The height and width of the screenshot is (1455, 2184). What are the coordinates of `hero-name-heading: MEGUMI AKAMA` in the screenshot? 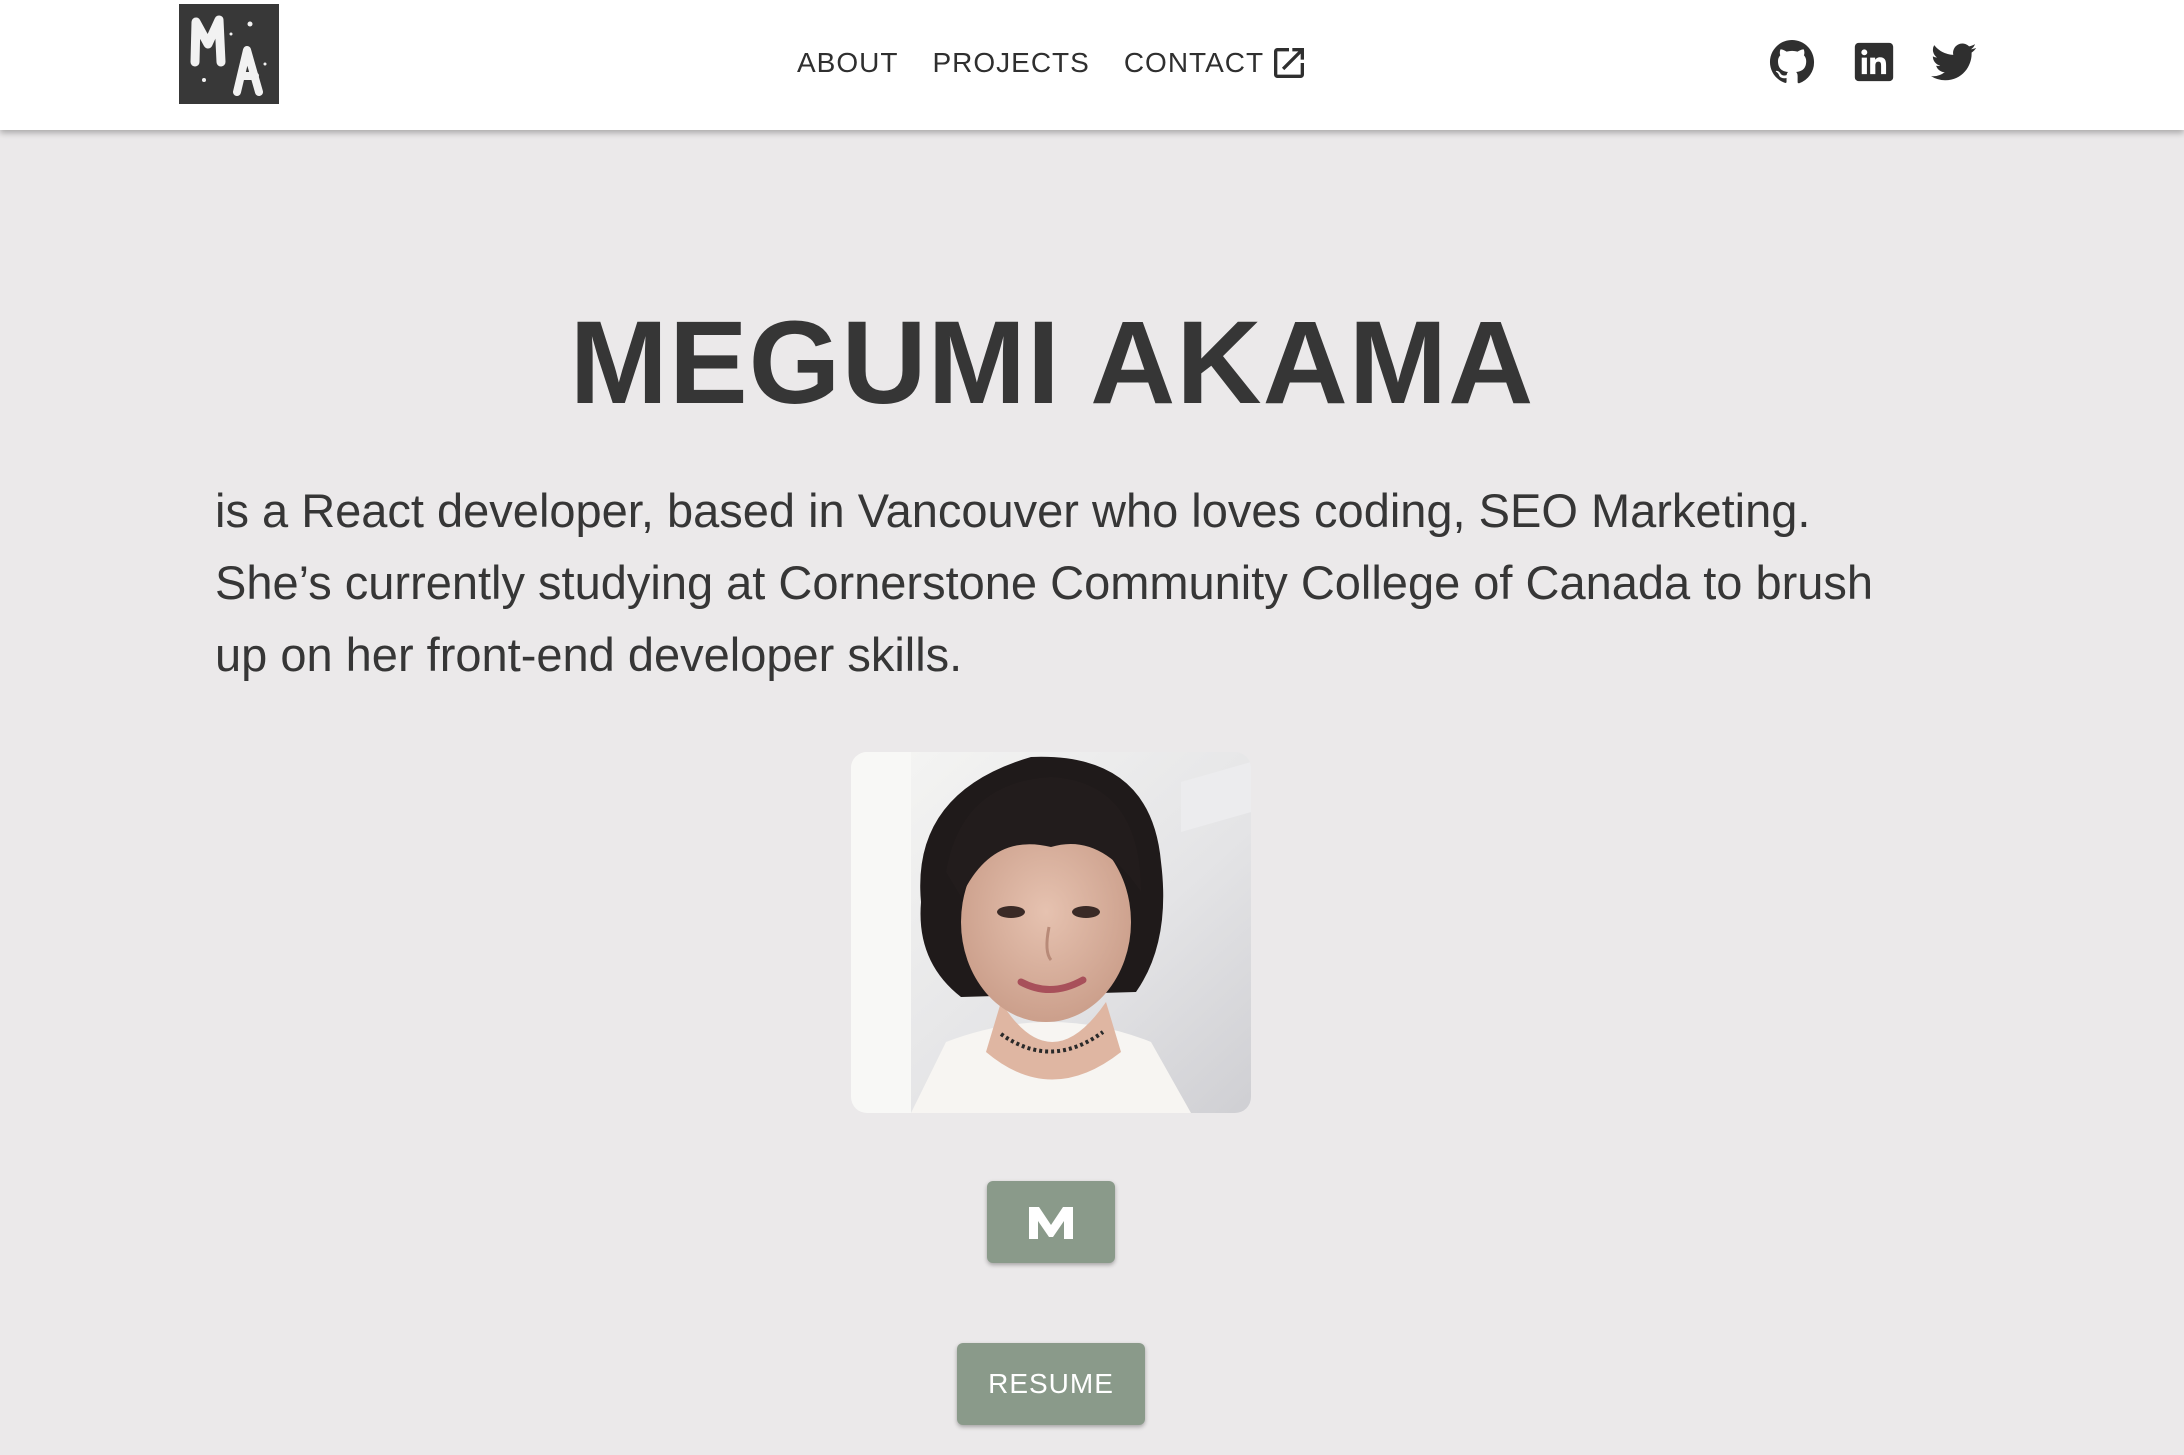 It's located at (1052, 363).